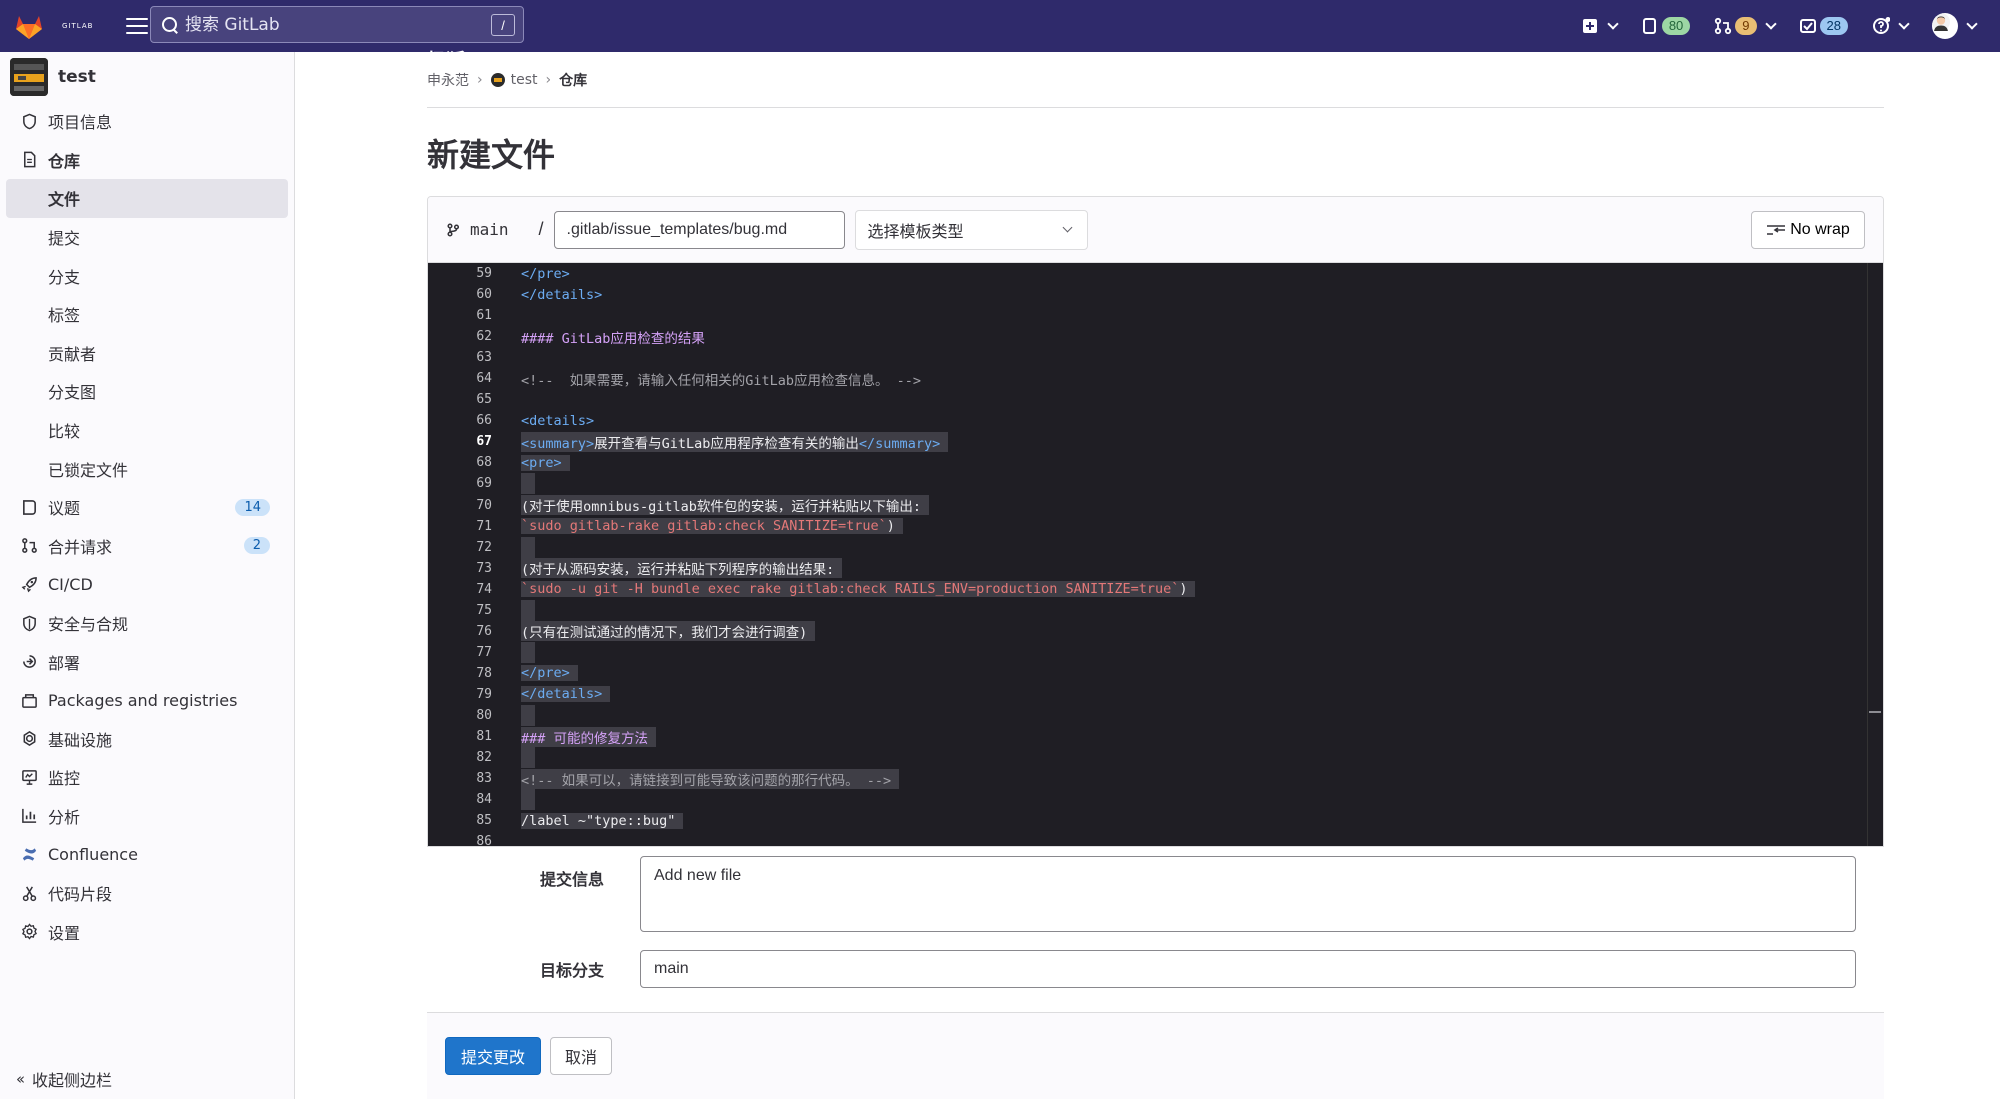 The image size is (2000, 1099). Describe the element at coordinates (573, 80) in the screenshot. I see `breadcrumb-current: 仓库` at that location.